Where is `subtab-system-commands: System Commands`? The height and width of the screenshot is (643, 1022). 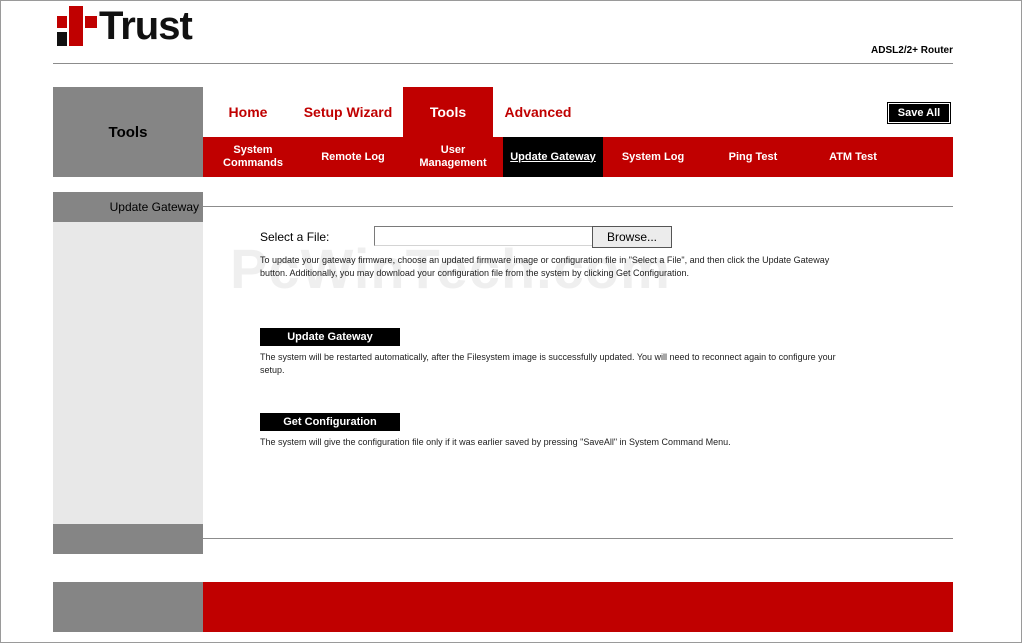 subtab-system-commands: System Commands is located at coordinates (253, 157).